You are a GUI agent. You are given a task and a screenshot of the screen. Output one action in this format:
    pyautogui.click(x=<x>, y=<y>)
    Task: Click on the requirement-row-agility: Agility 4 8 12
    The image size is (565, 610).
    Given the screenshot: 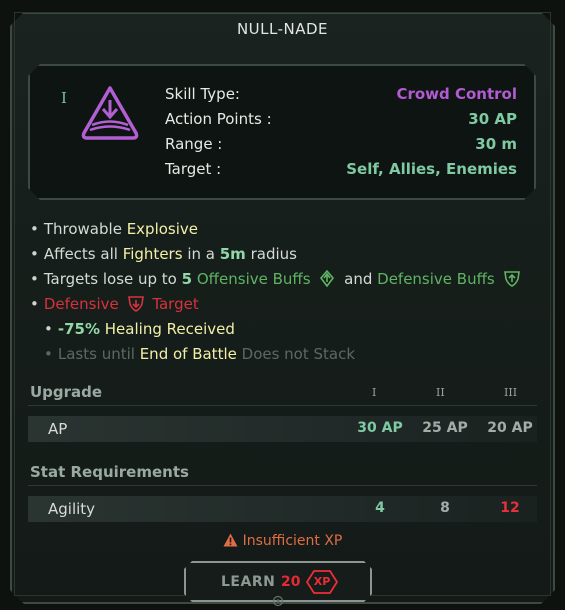 What is the action you would take?
    pyautogui.click(x=282, y=509)
    